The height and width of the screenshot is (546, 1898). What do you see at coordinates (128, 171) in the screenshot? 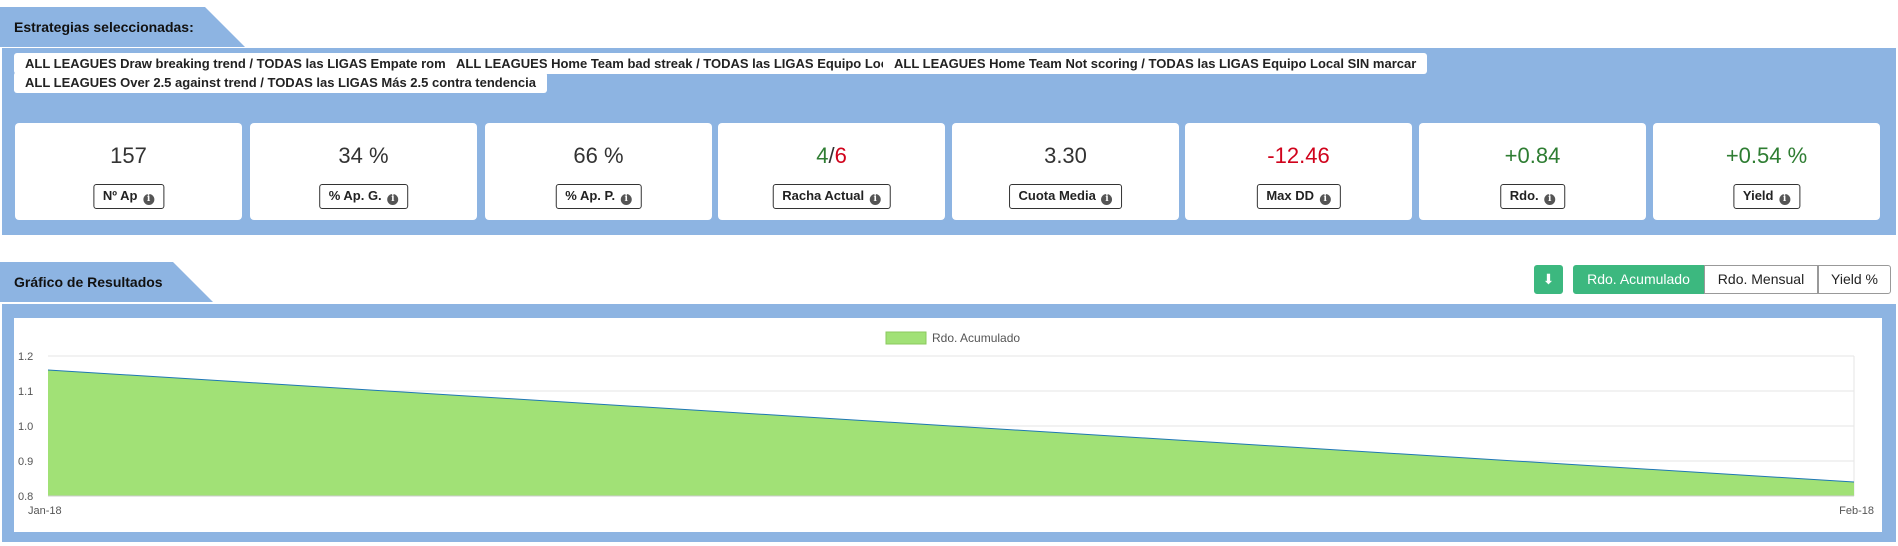
I see `stat-card-n-ap: 157 Nº Ap i` at bounding box center [128, 171].